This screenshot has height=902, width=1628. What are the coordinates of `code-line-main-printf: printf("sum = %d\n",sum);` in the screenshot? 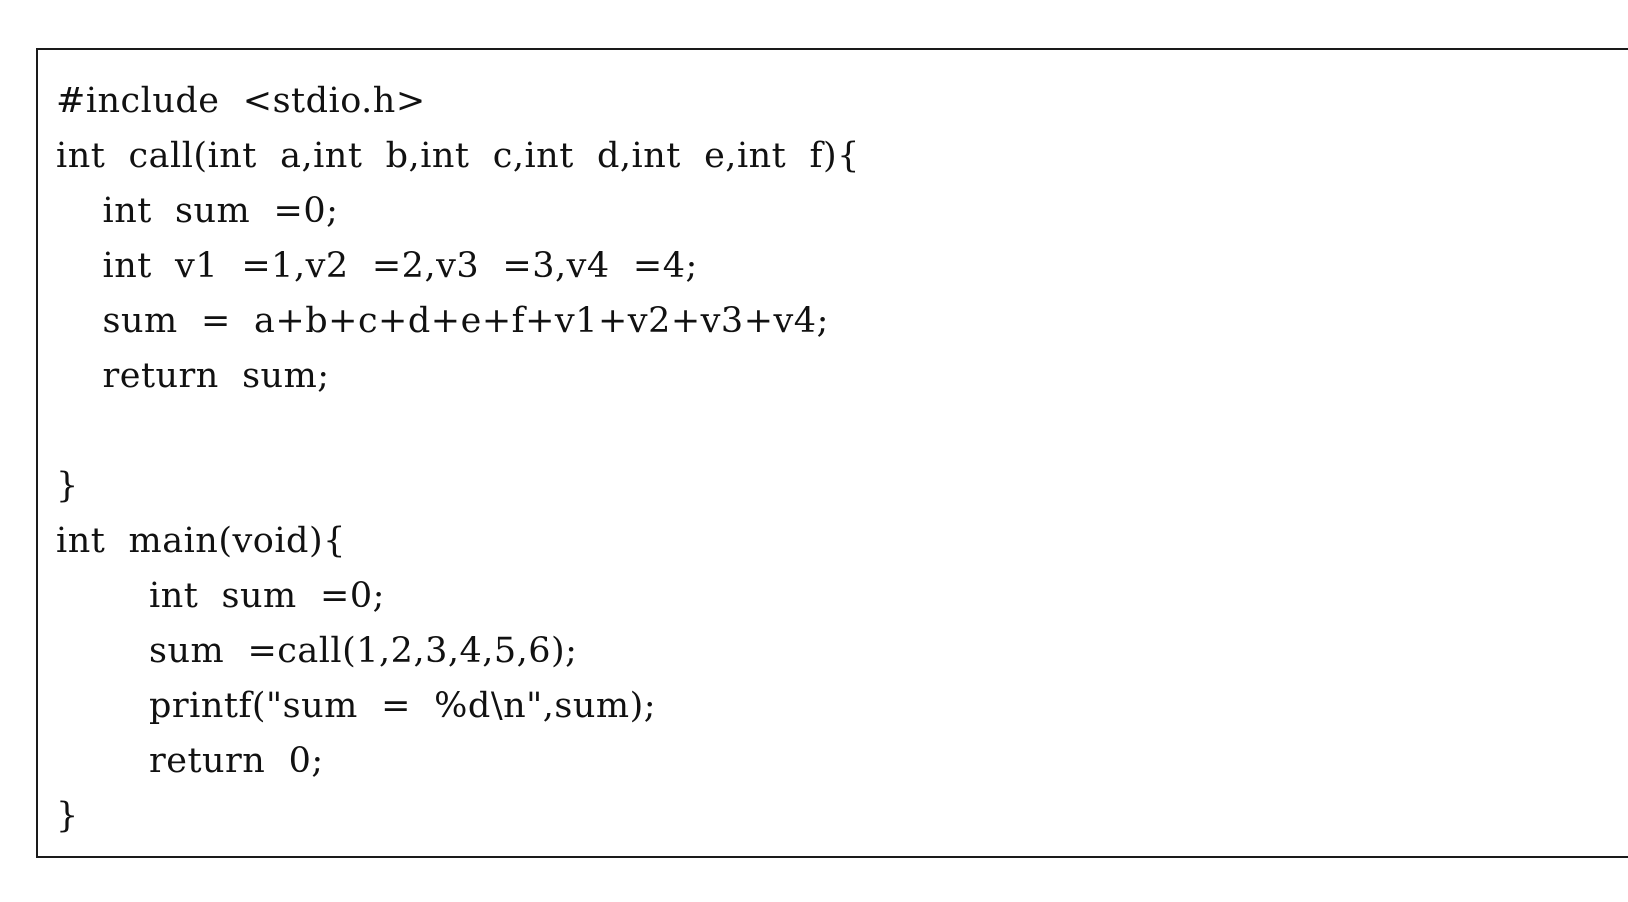 It's located at (356, 706).